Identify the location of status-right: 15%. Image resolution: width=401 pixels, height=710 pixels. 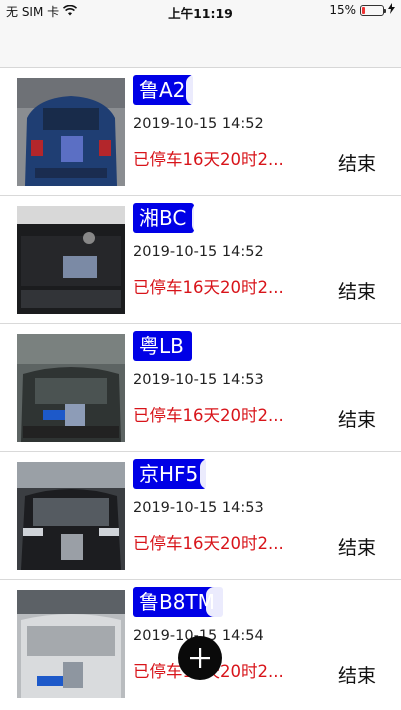
(362, 10).